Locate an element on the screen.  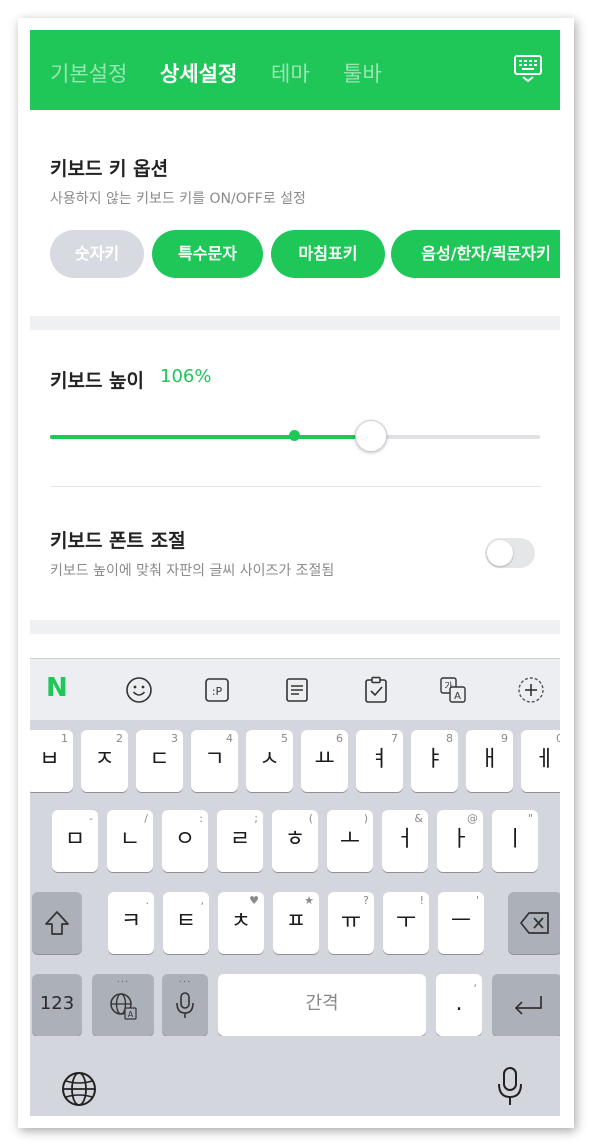
tab-basic-settings: 기본설정 is located at coordinates (88, 73).